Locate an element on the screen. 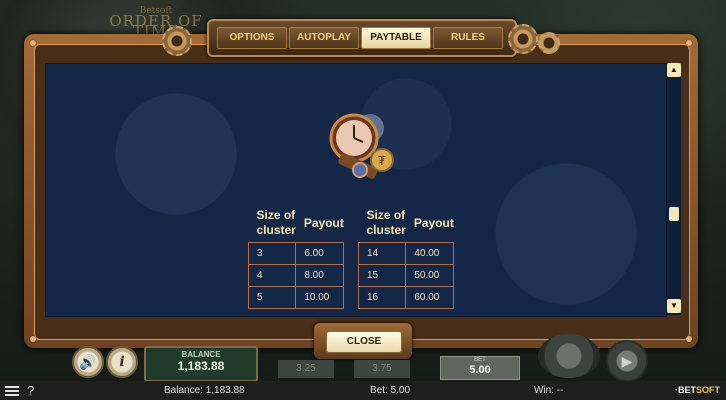 The image size is (726, 400). help-icon: ? is located at coordinates (30, 390).